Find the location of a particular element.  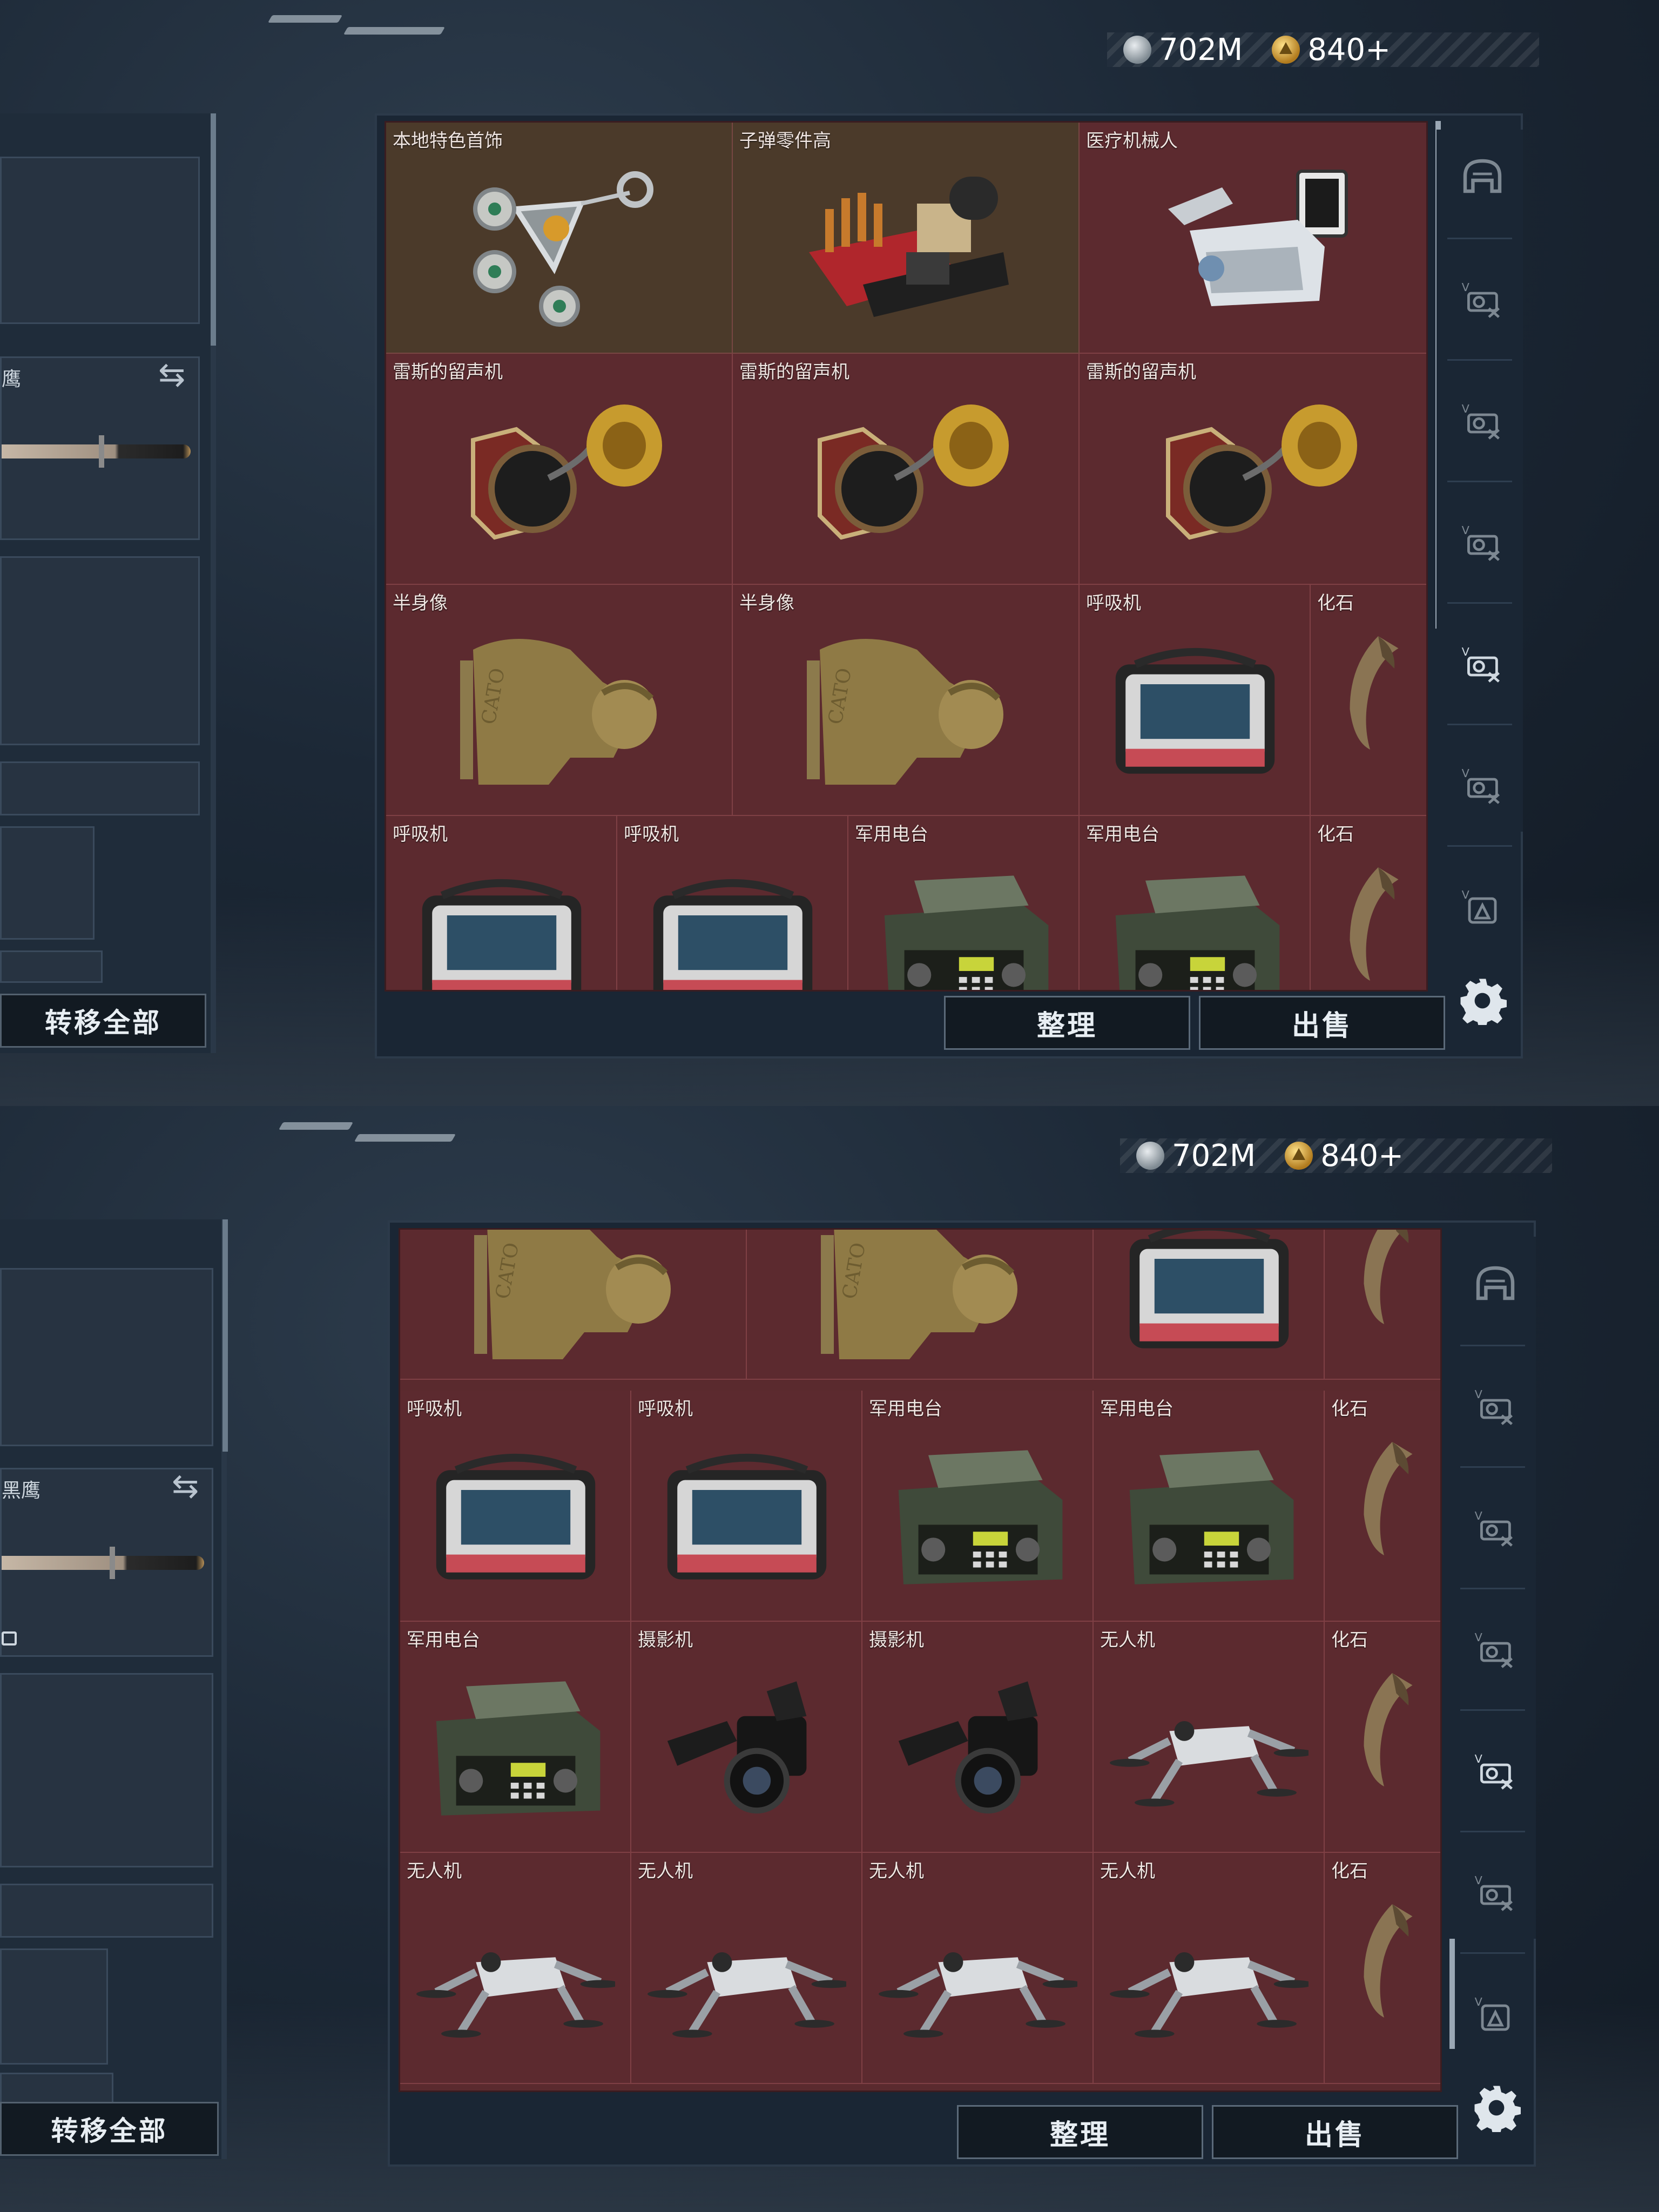

gold-coin-icon is located at coordinates (1286, 50).